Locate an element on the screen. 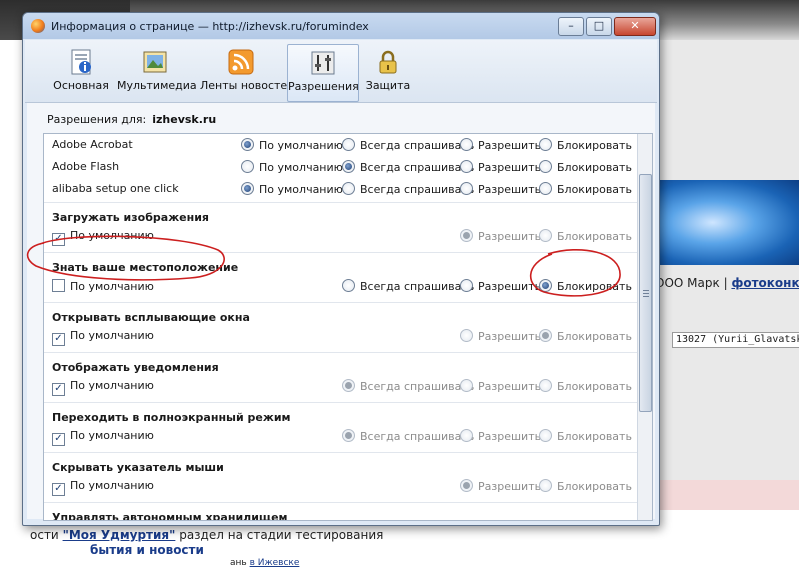 This screenshot has height=585, width=799. tab-feeds: Ленты новостей is located at coordinates (247, 72).